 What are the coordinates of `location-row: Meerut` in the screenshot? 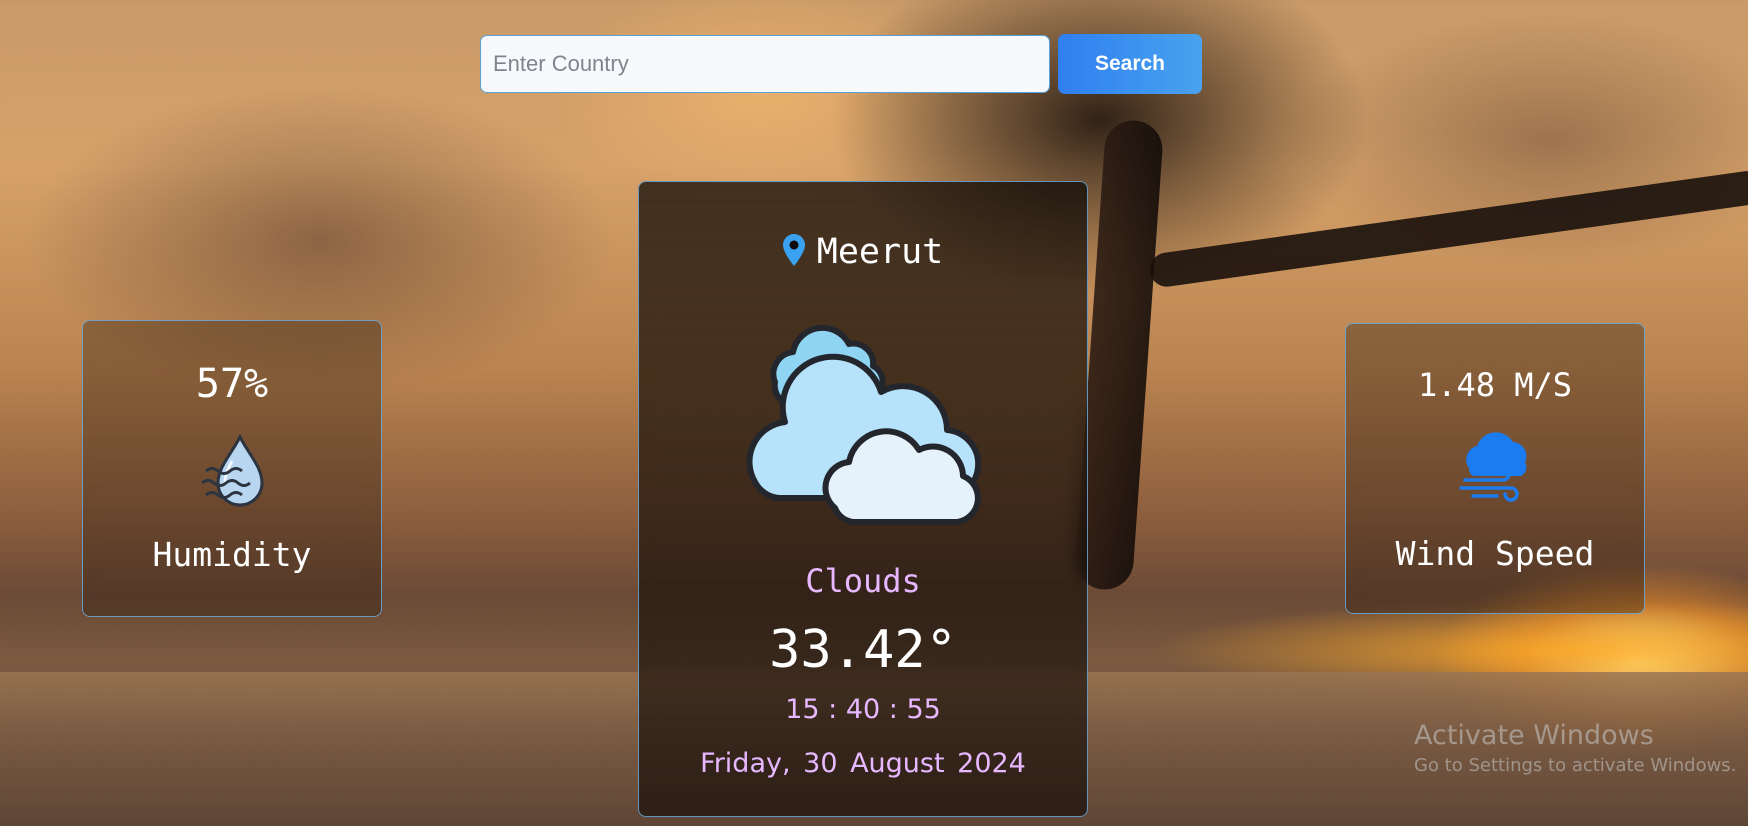 It's located at (863, 252).